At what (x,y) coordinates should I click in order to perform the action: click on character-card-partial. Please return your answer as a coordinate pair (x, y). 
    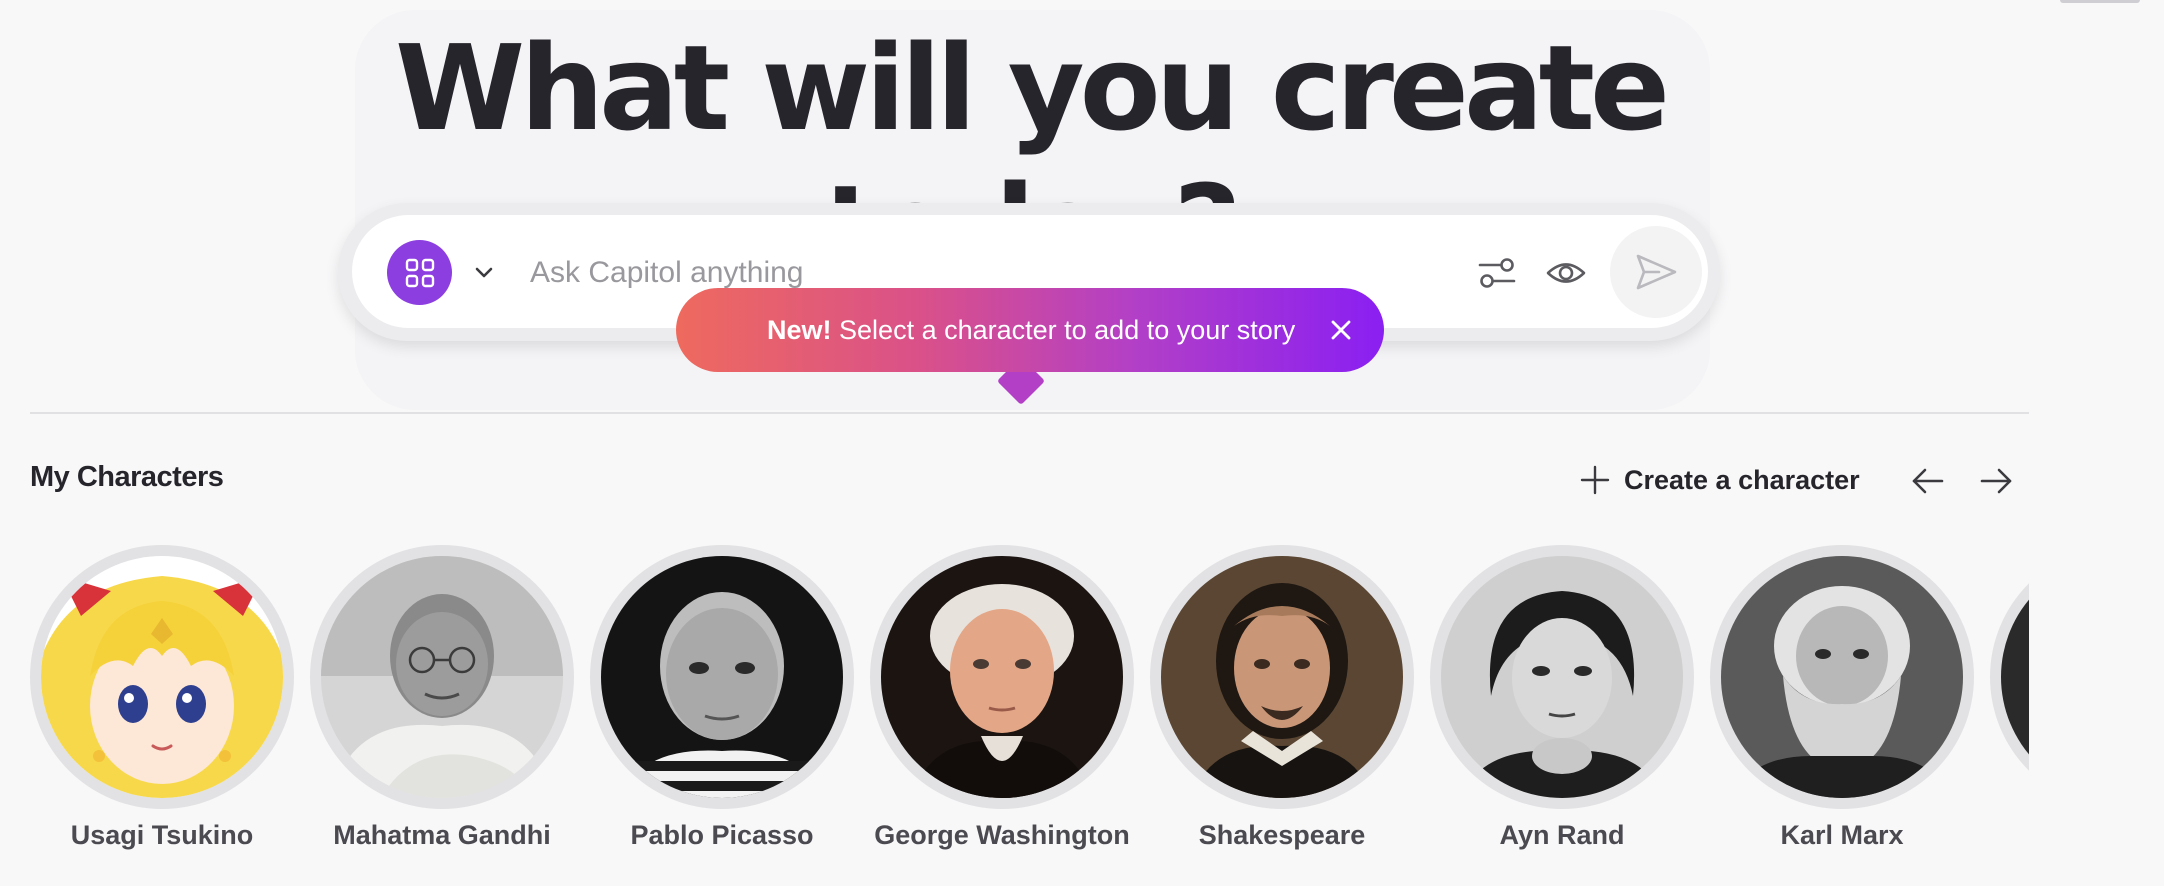
    Looking at the image, I should click on (2009, 700).